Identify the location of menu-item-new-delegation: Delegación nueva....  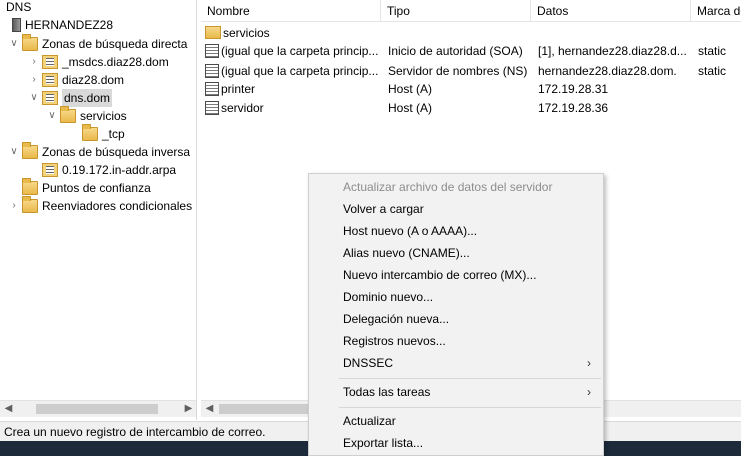
(456, 319).